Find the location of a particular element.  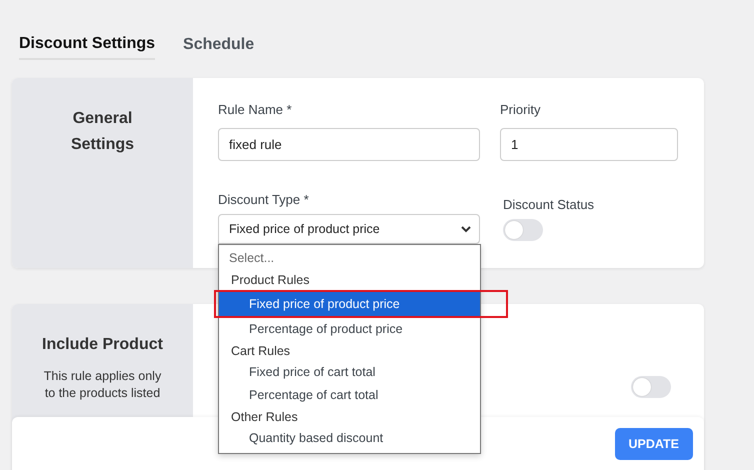

option-group-label: Product Rules is located at coordinates (270, 280).